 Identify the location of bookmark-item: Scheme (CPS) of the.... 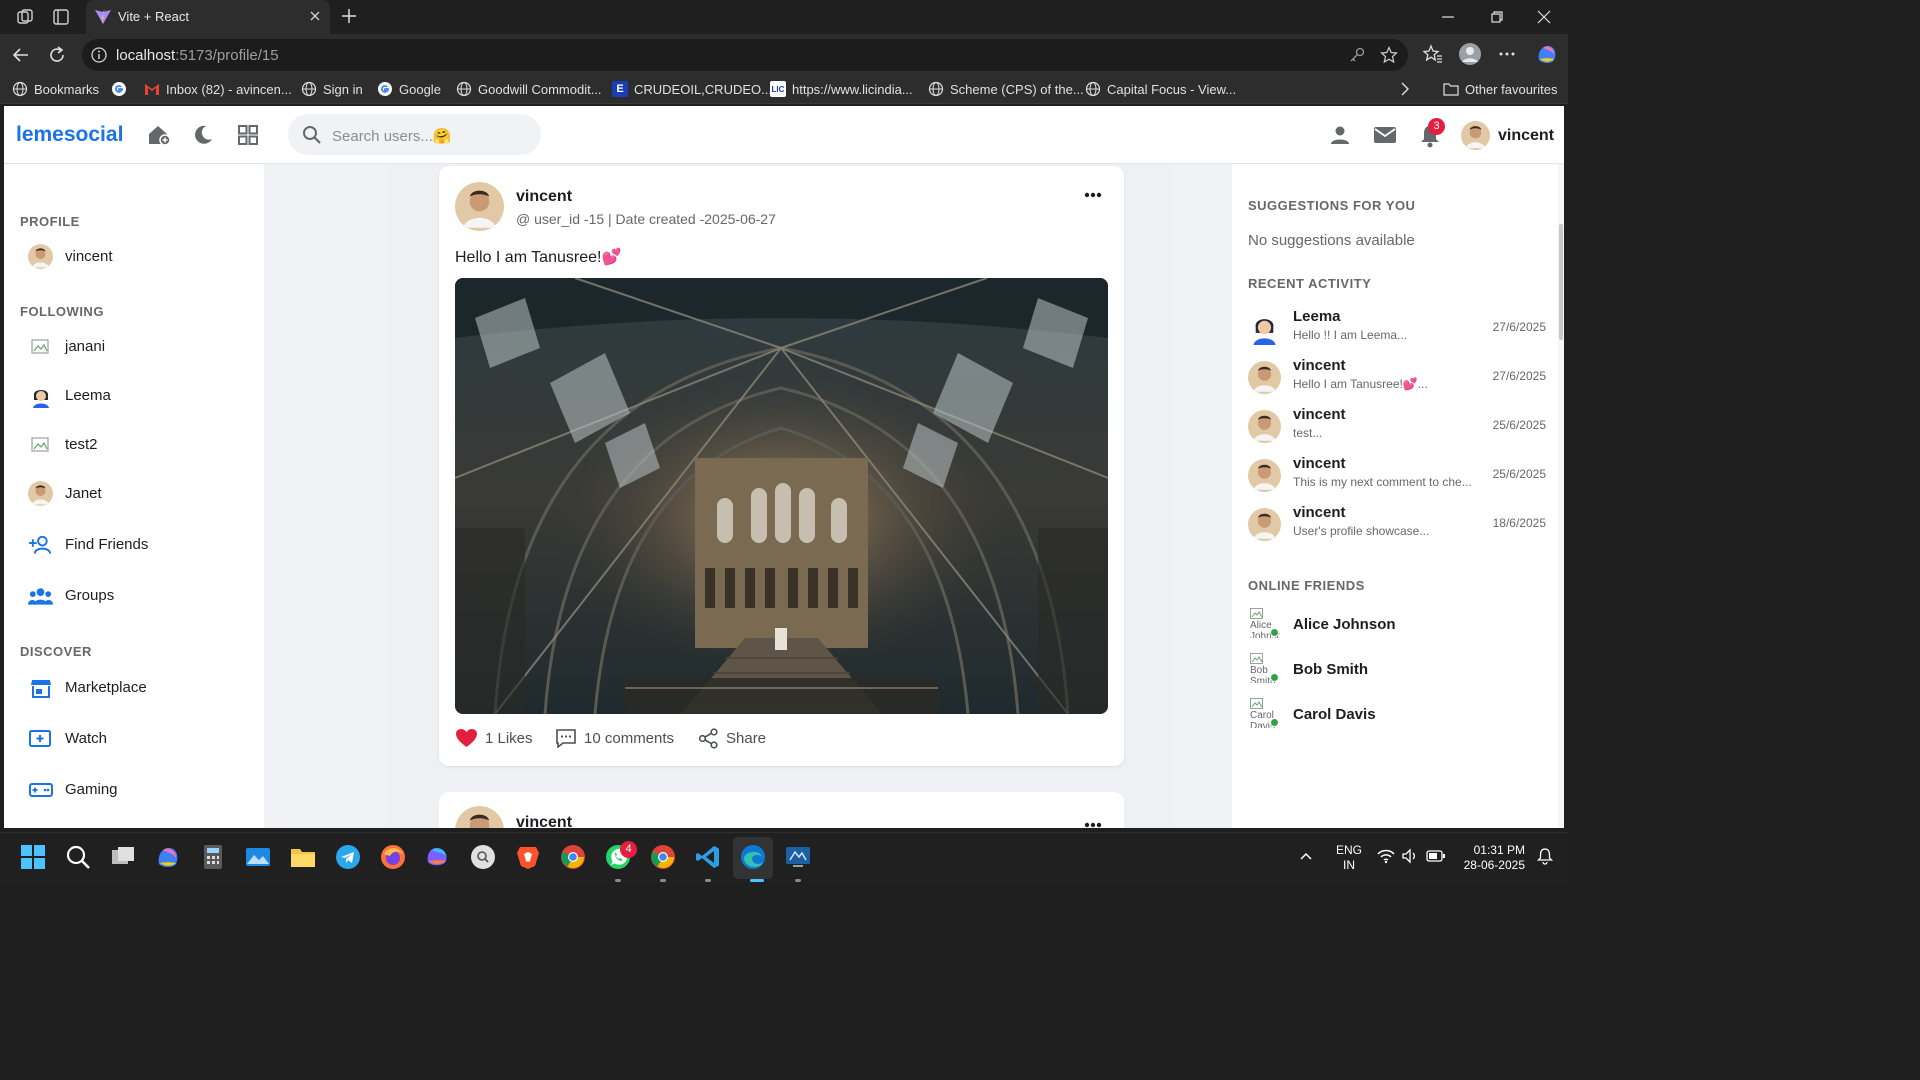
(1006, 89).